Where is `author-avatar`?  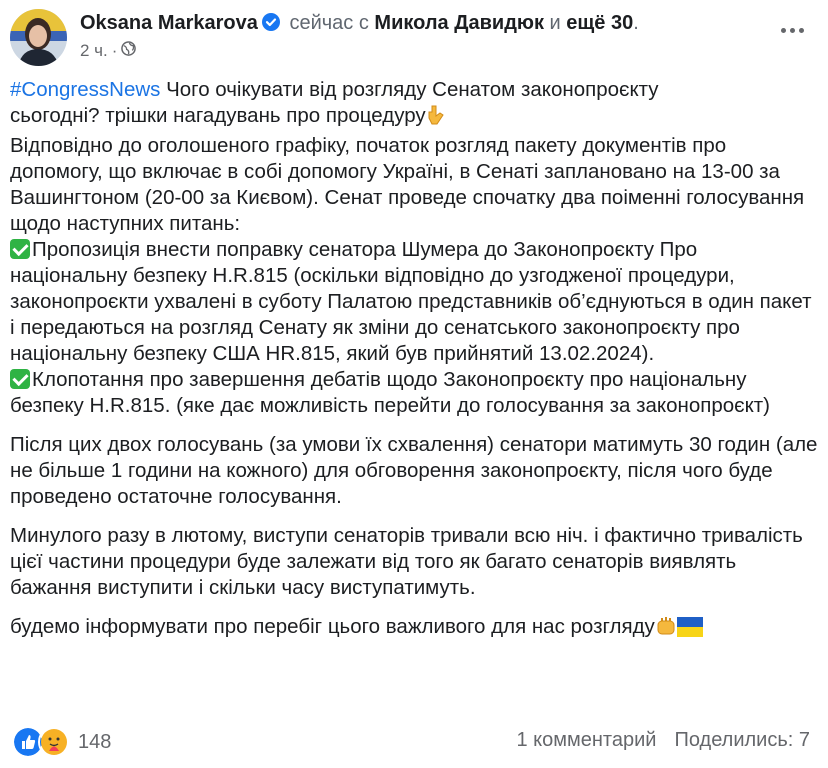
author-avatar is located at coordinates (38, 37).